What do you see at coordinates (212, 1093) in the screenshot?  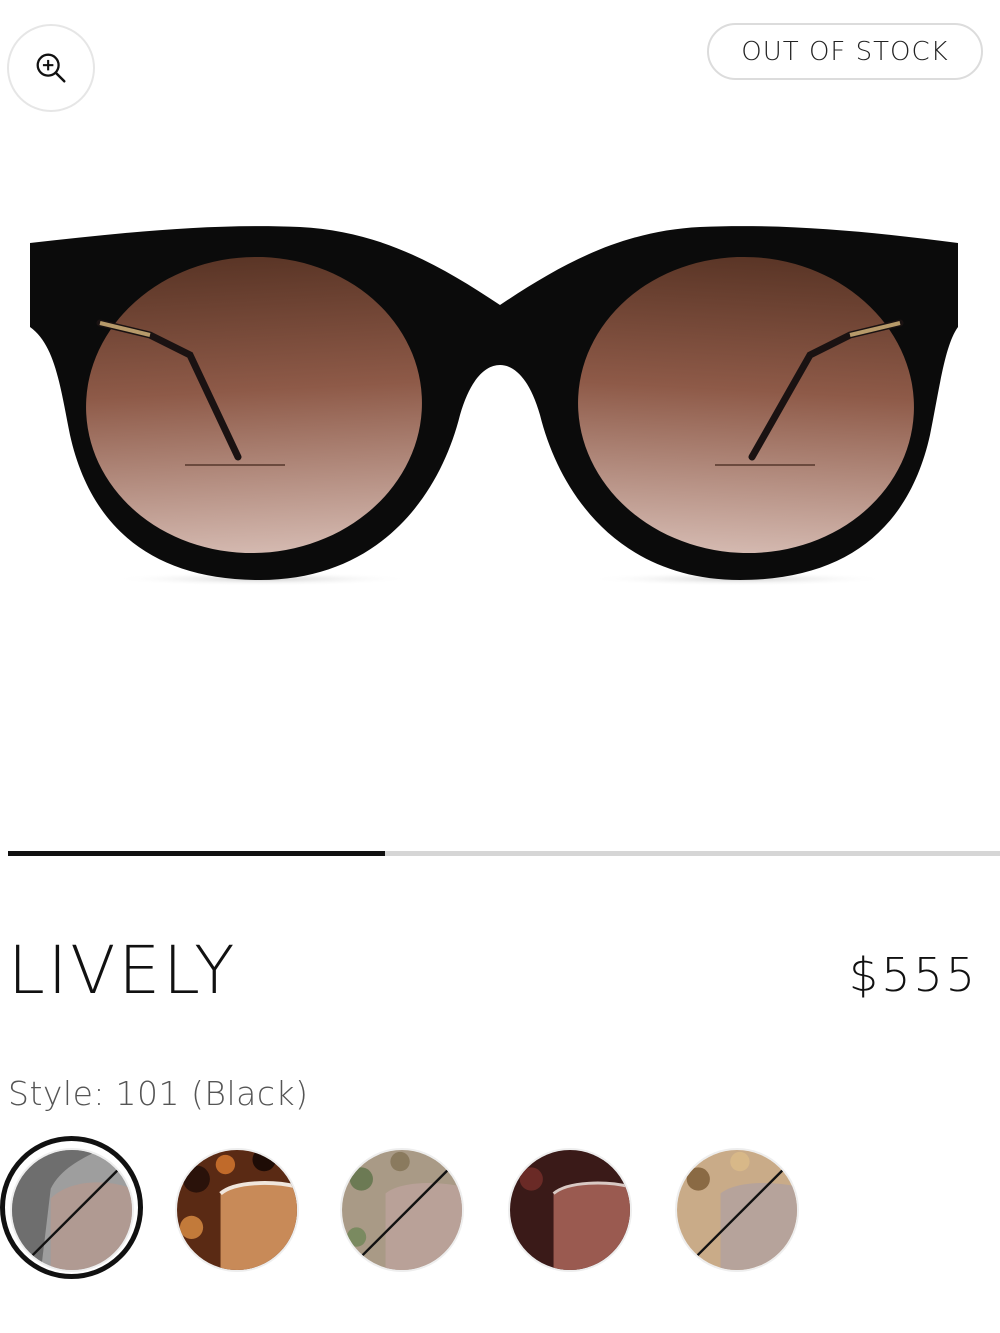 I see `style-value: 101 (Black)` at bounding box center [212, 1093].